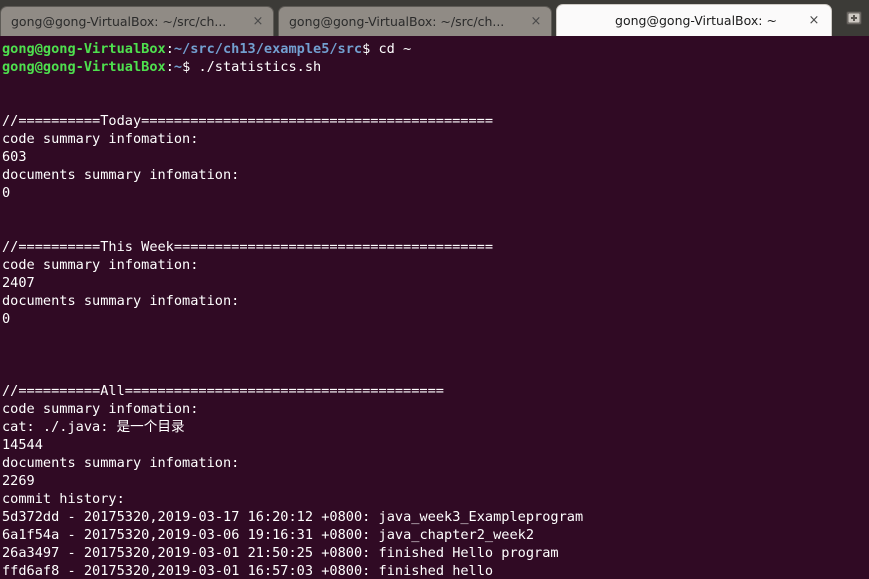  I want to click on commit-history-label: commit history:, so click(63, 499).